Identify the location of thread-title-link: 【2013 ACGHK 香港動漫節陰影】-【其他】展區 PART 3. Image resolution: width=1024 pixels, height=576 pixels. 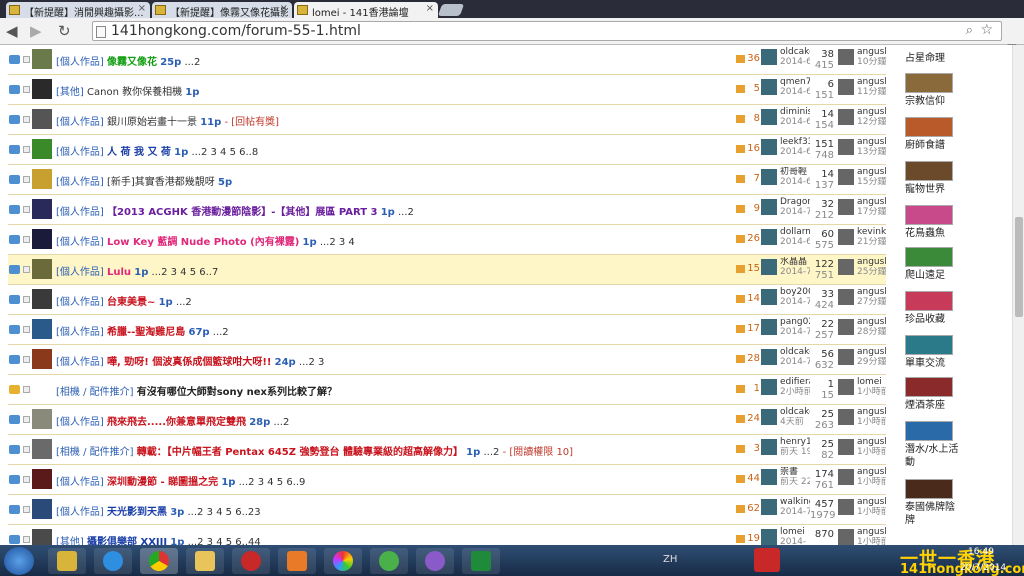
(242, 212).